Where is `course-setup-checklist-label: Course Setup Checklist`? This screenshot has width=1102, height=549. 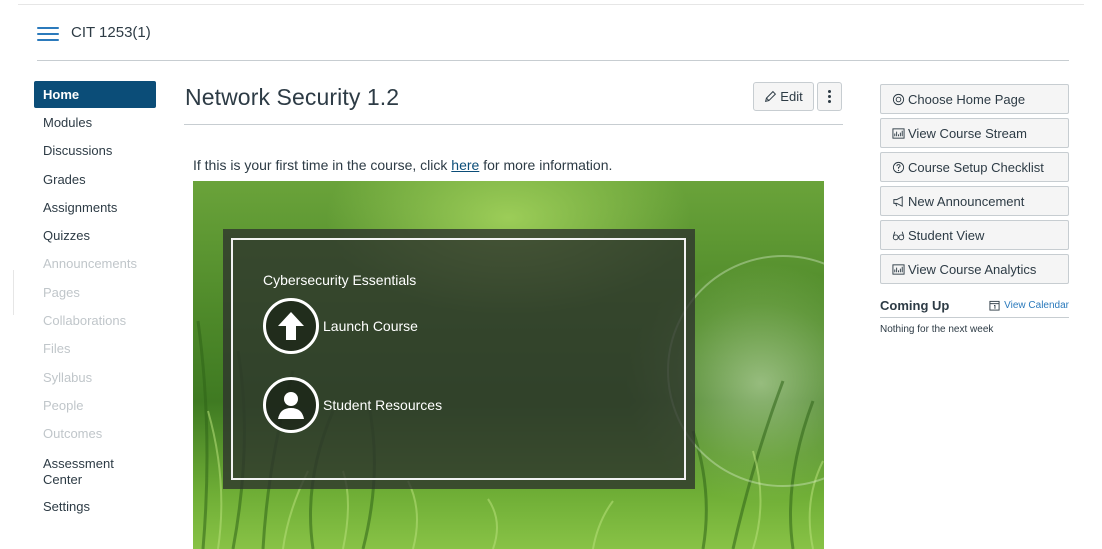 course-setup-checklist-label: Course Setup Checklist is located at coordinates (976, 167).